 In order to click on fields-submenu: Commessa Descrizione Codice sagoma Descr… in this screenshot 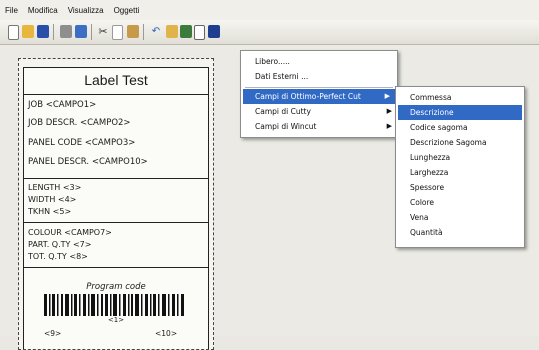, I will do `click(460, 167)`.